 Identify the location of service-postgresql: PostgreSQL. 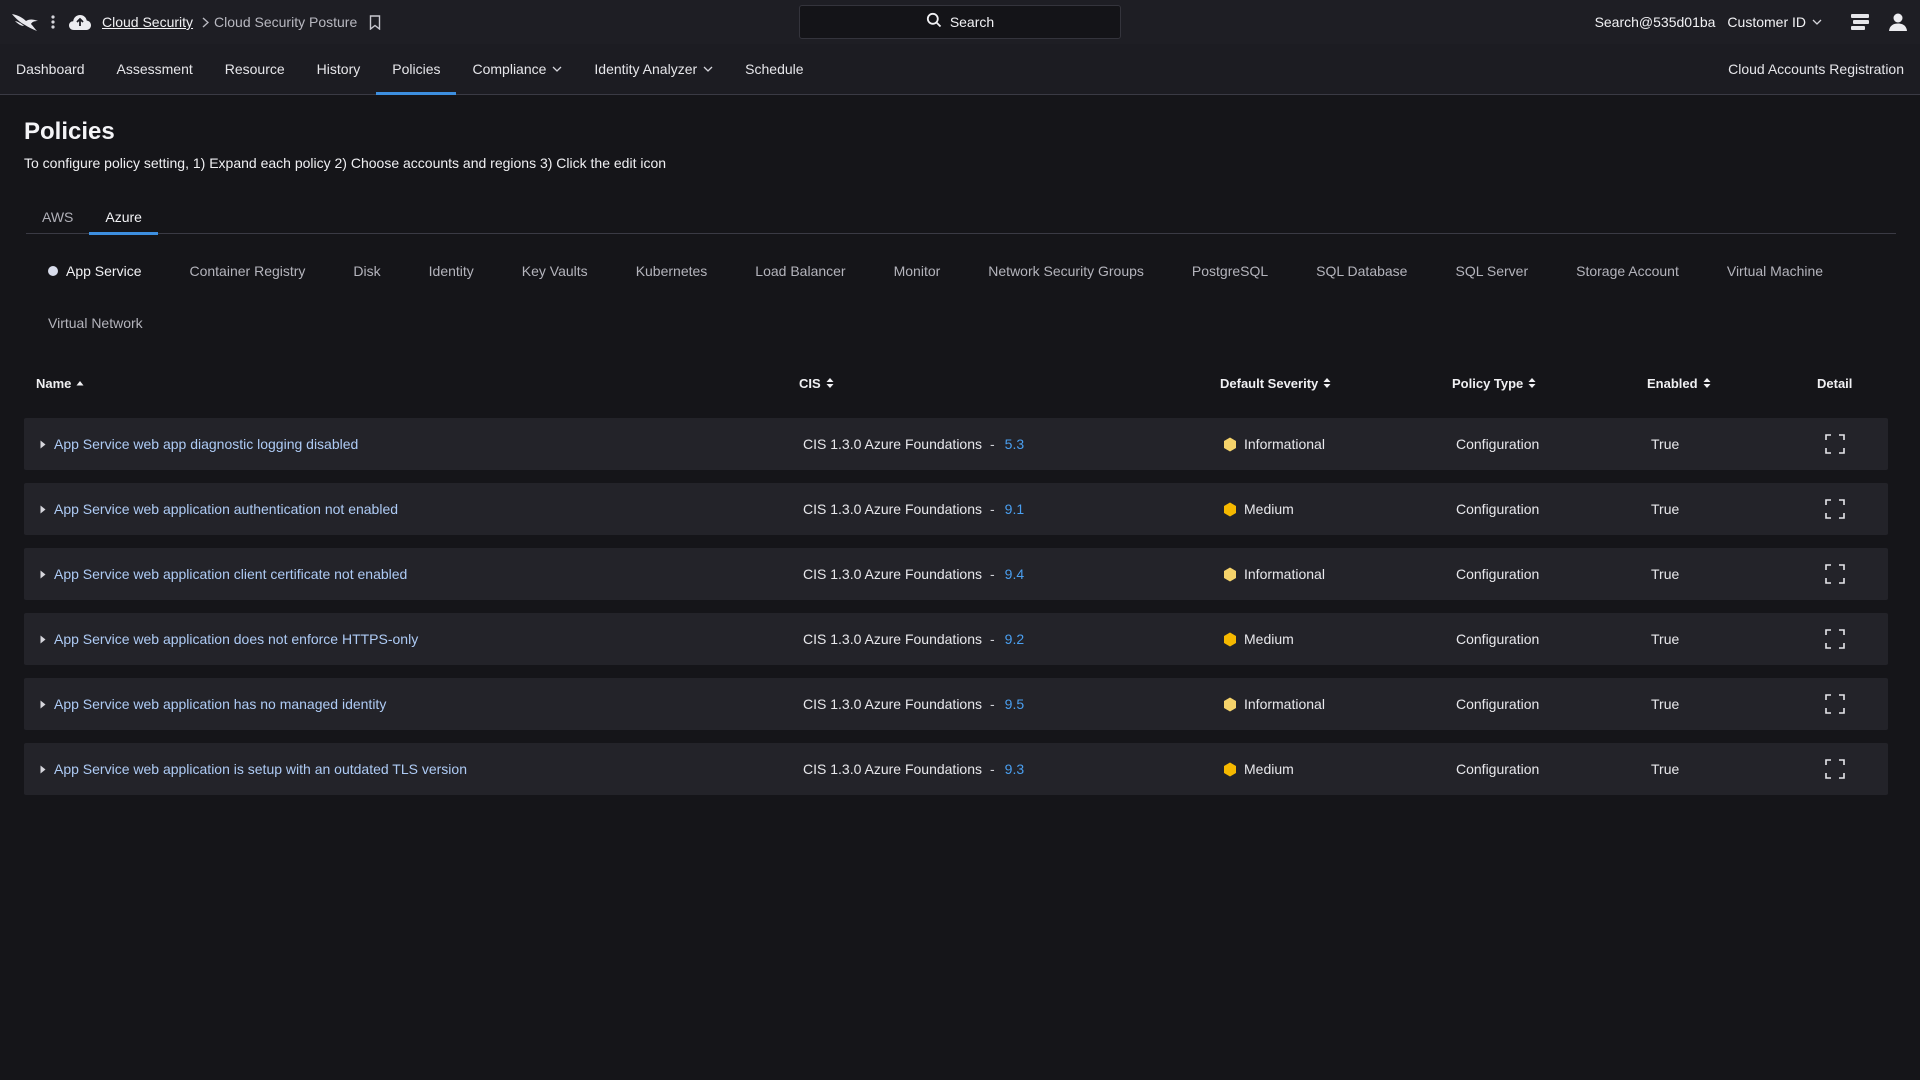
(1230, 271).